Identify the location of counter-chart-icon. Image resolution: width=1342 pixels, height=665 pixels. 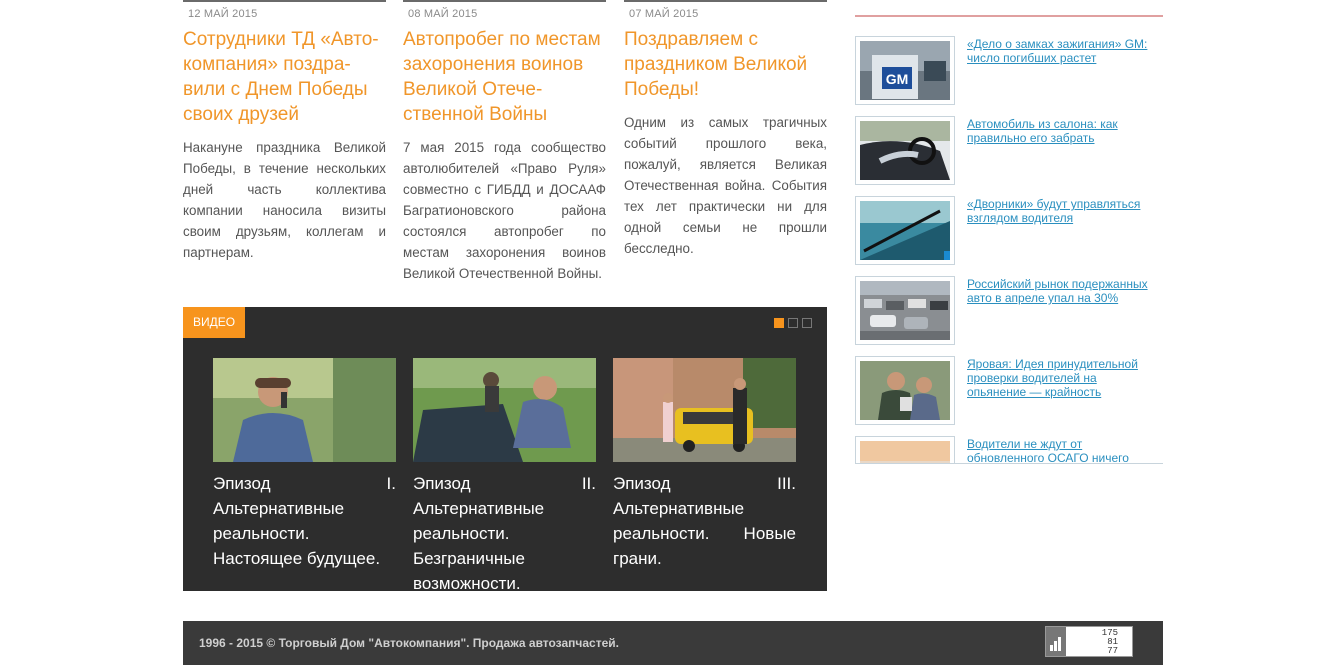
(1056, 641).